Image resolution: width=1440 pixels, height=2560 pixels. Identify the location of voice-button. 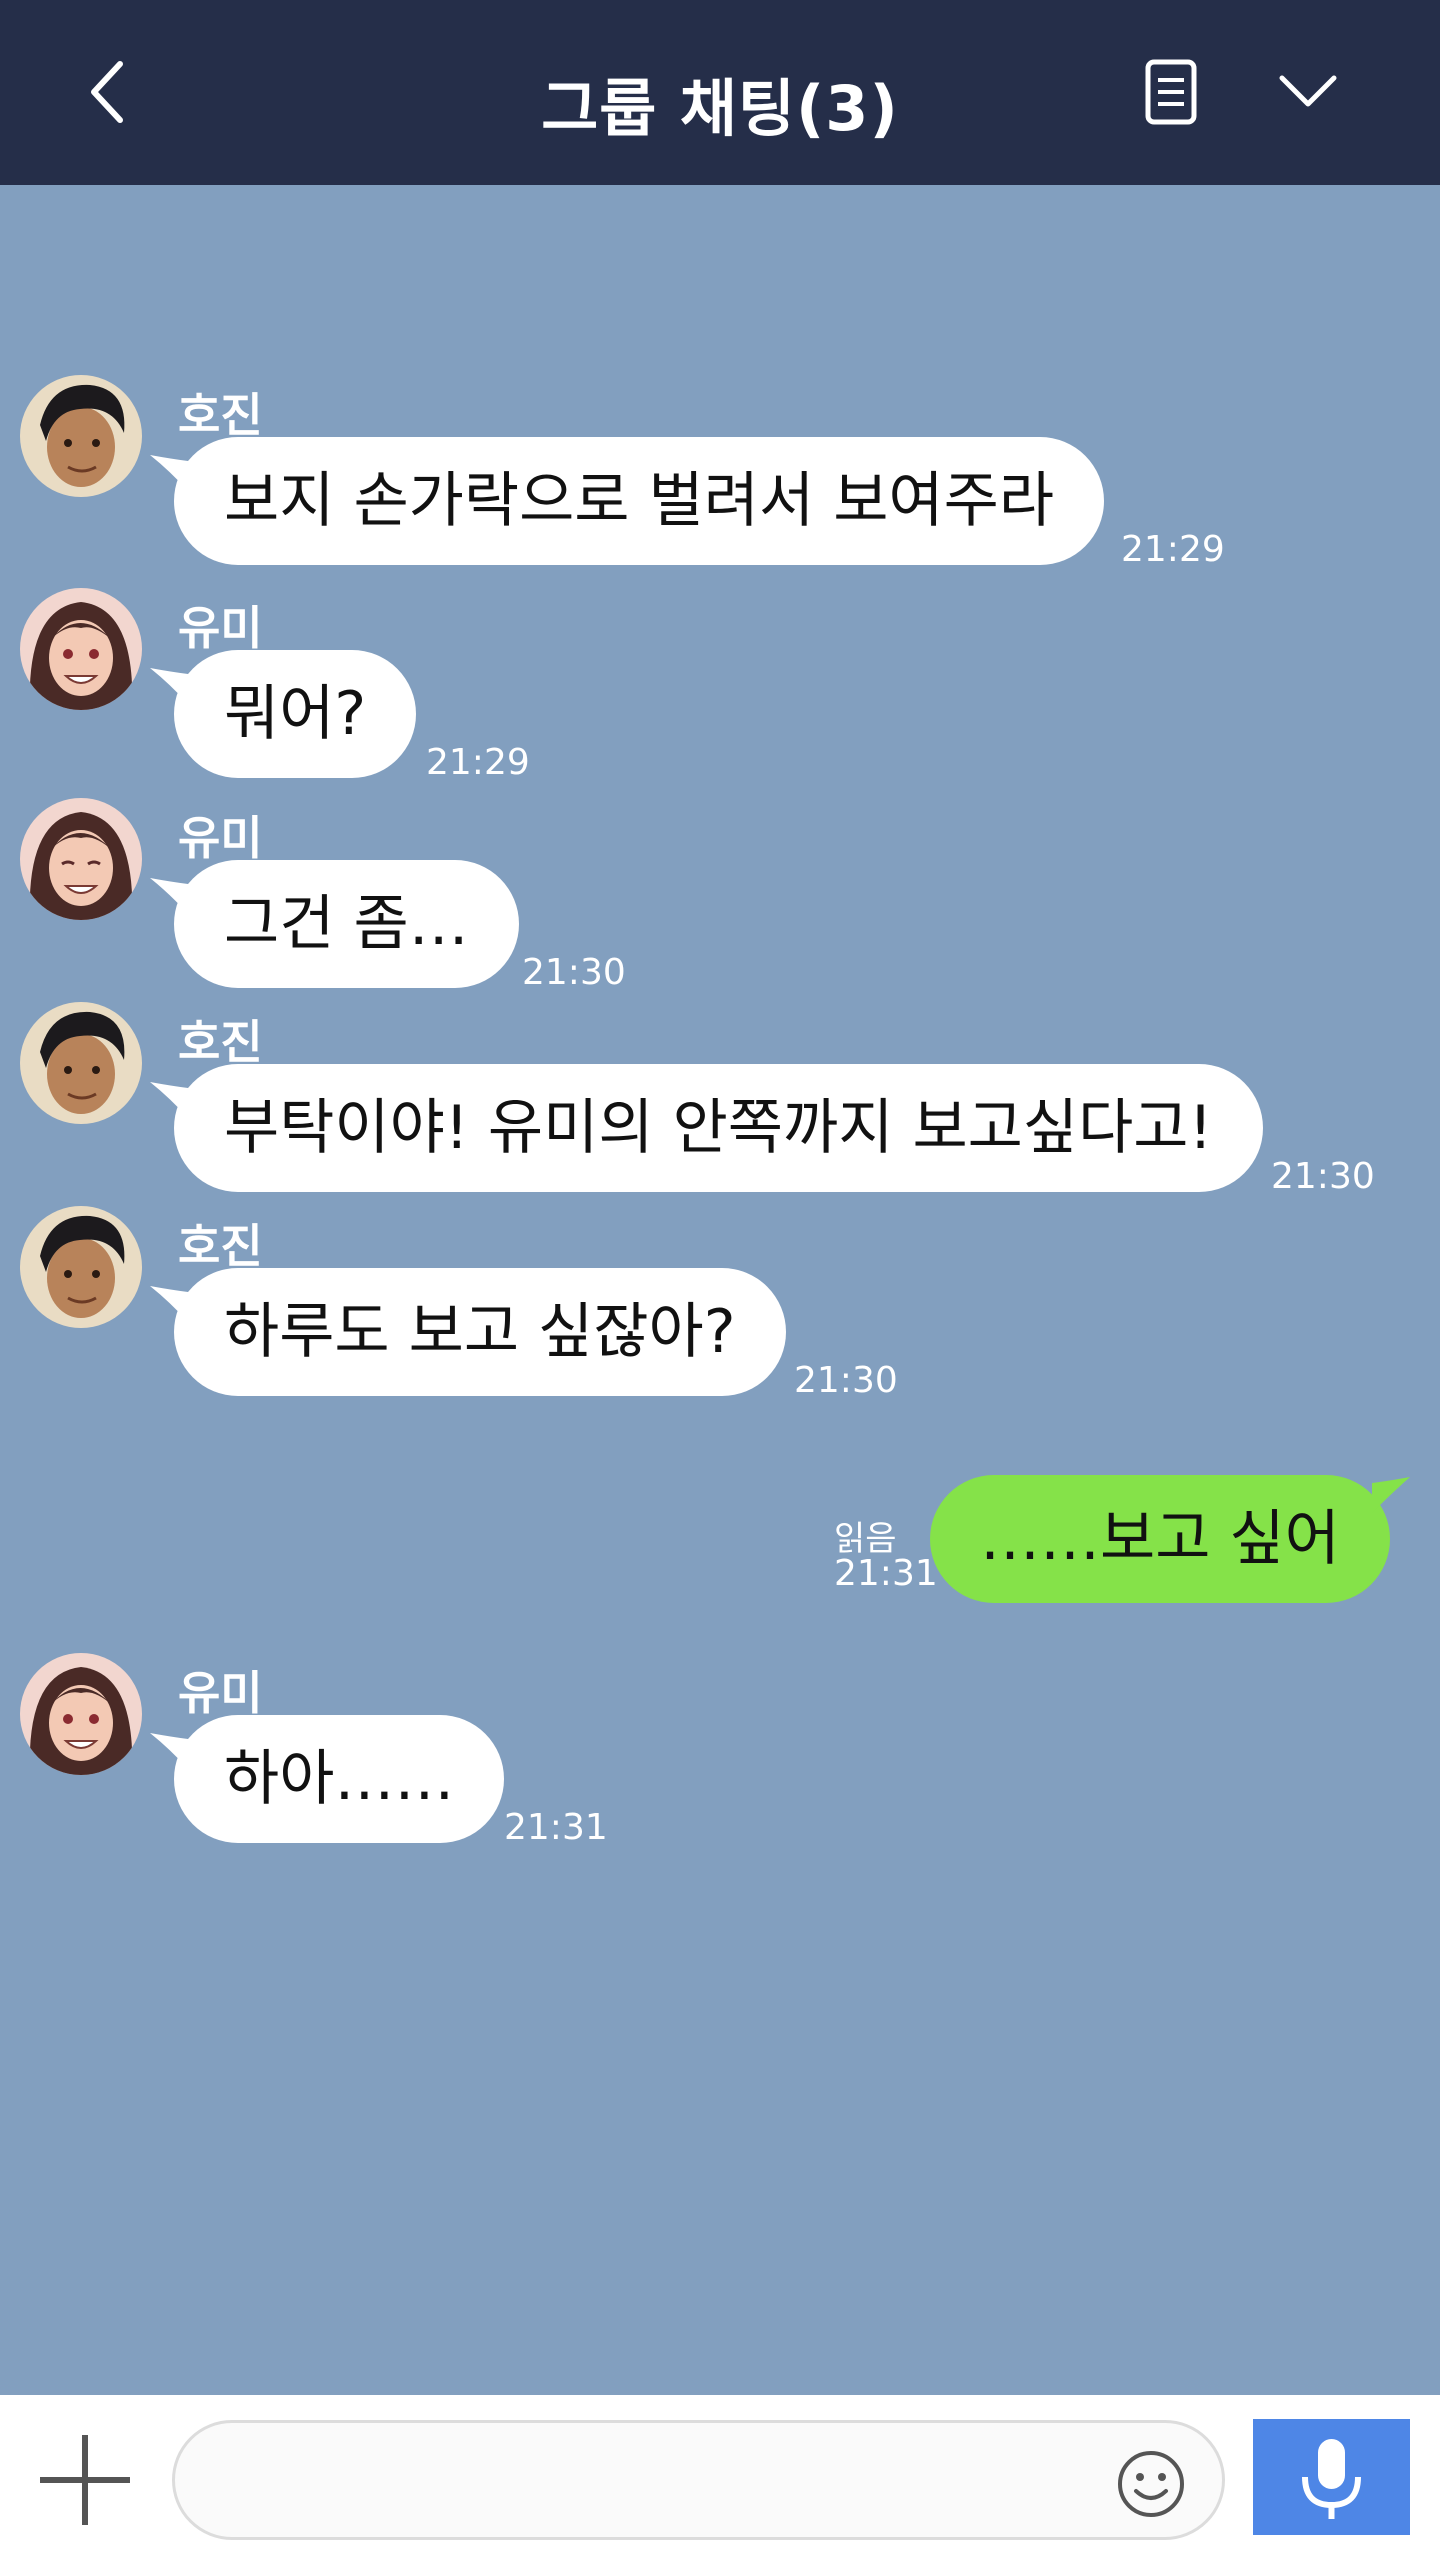
(1331, 2477).